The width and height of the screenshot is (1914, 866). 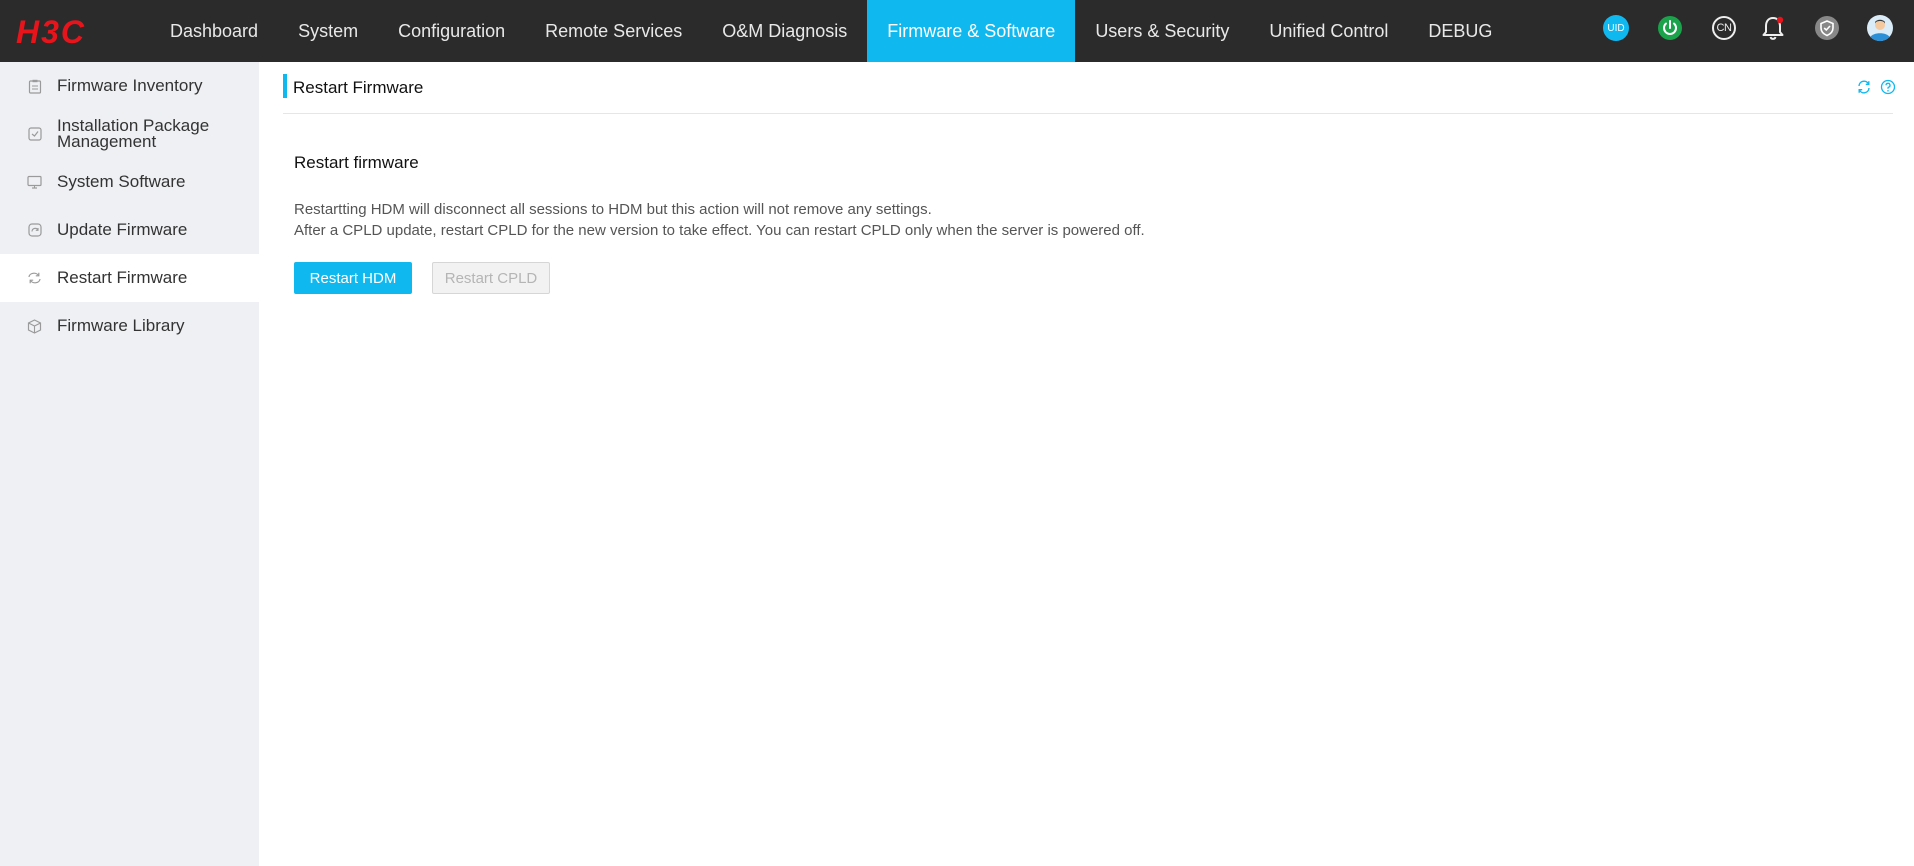 I want to click on h3c-logo: H3C, so click(x=65, y=32).